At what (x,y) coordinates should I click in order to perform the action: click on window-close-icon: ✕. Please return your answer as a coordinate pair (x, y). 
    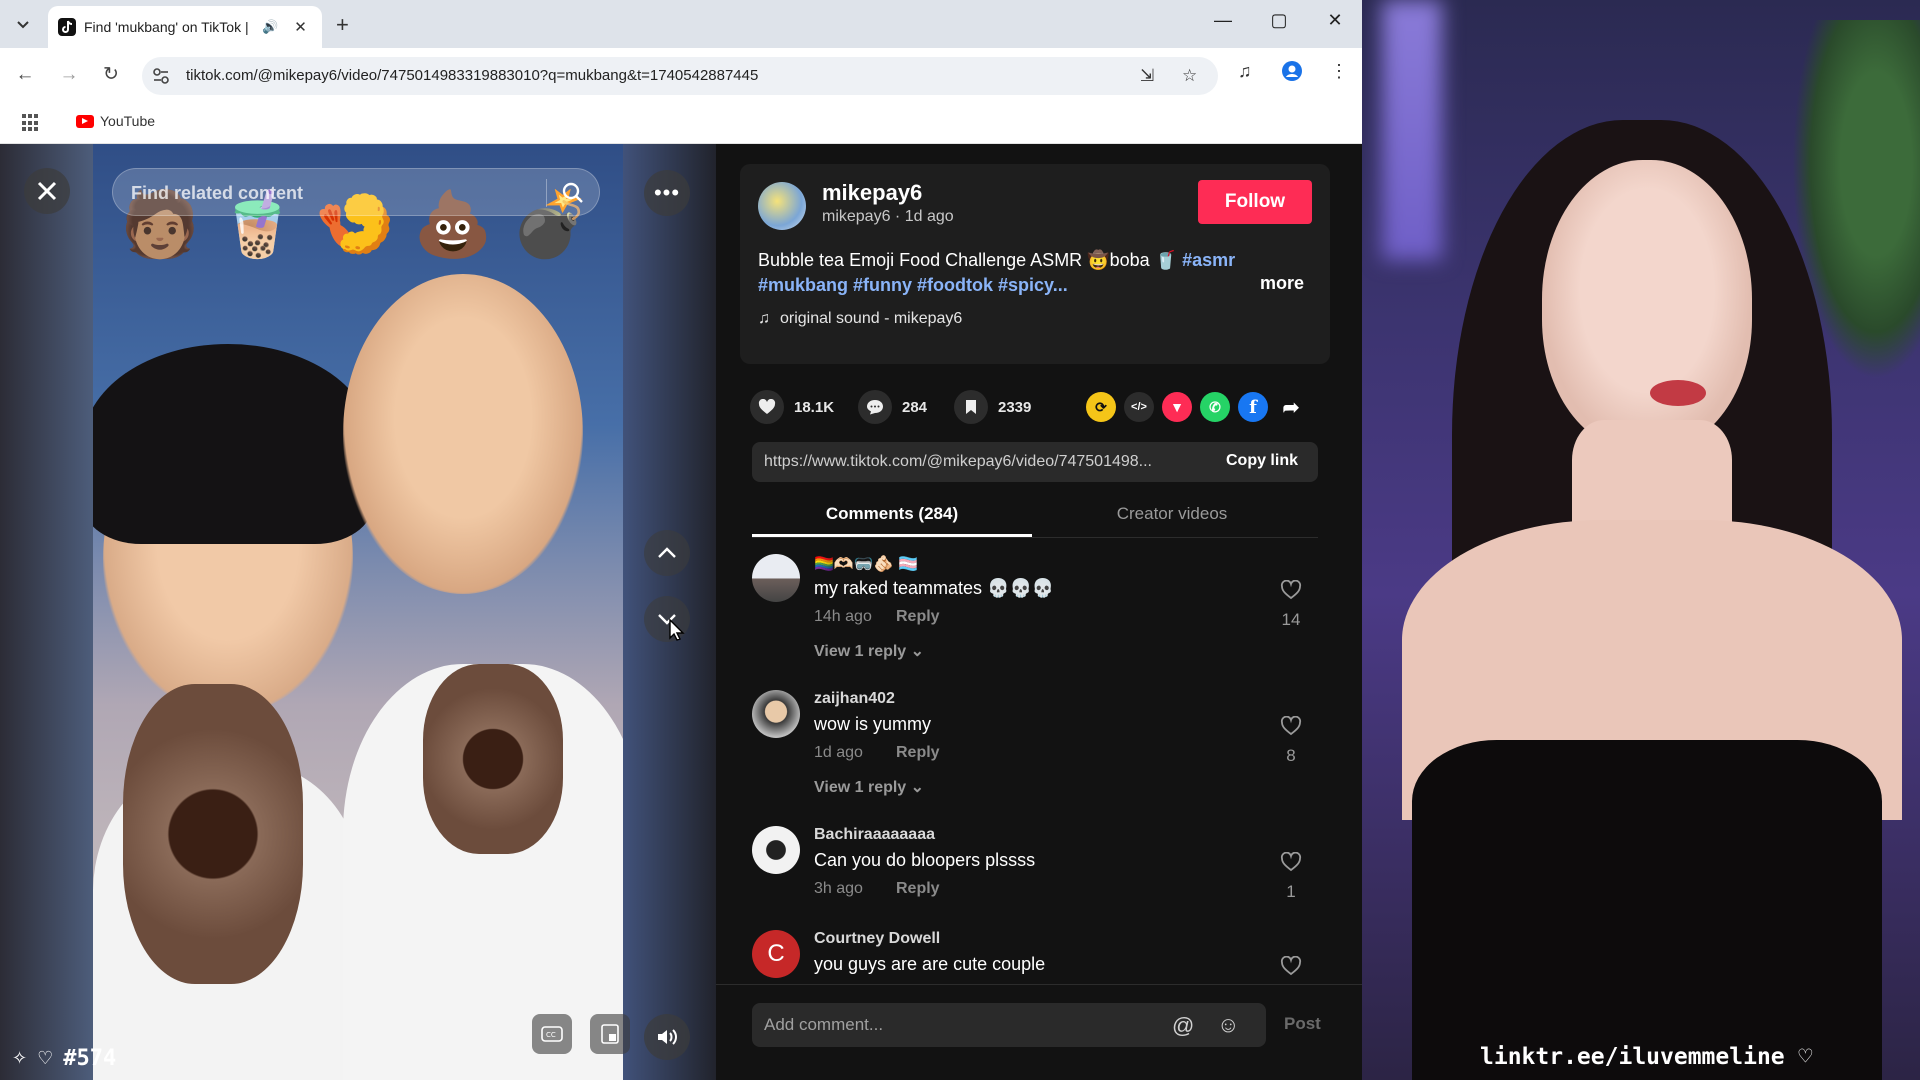
    Looking at the image, I should click on (1335, 20).